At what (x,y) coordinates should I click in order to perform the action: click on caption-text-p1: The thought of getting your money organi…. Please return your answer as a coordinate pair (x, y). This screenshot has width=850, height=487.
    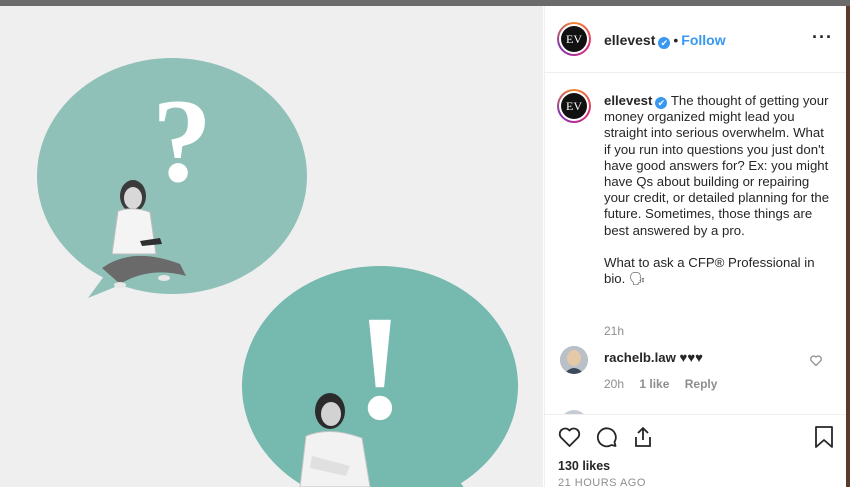
    Looking at the image, I should click on (717, 165).